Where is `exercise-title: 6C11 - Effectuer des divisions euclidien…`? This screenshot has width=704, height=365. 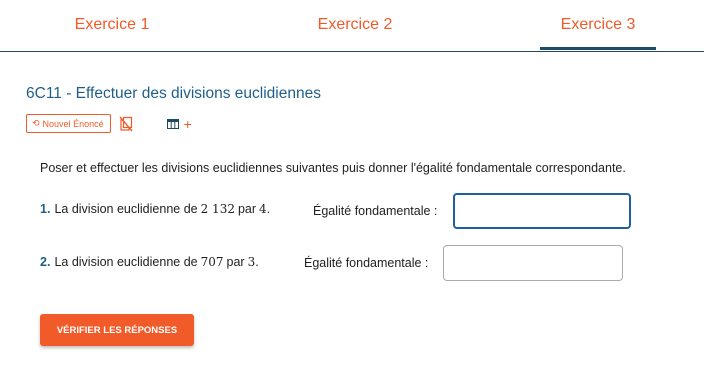 exercise-title: 6C11 - Effectuer des divisions euclidien… is located at coordinates (173, 93).